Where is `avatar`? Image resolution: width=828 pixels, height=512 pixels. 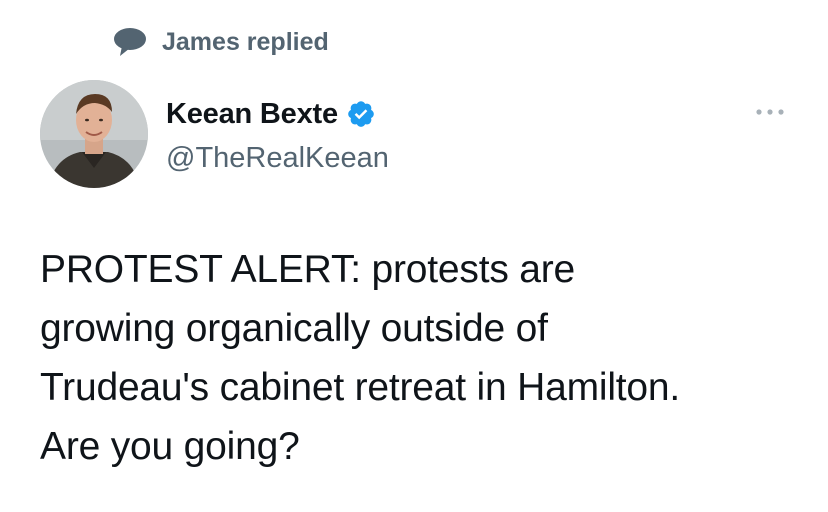
avatar is located at coordinates (94, 134).